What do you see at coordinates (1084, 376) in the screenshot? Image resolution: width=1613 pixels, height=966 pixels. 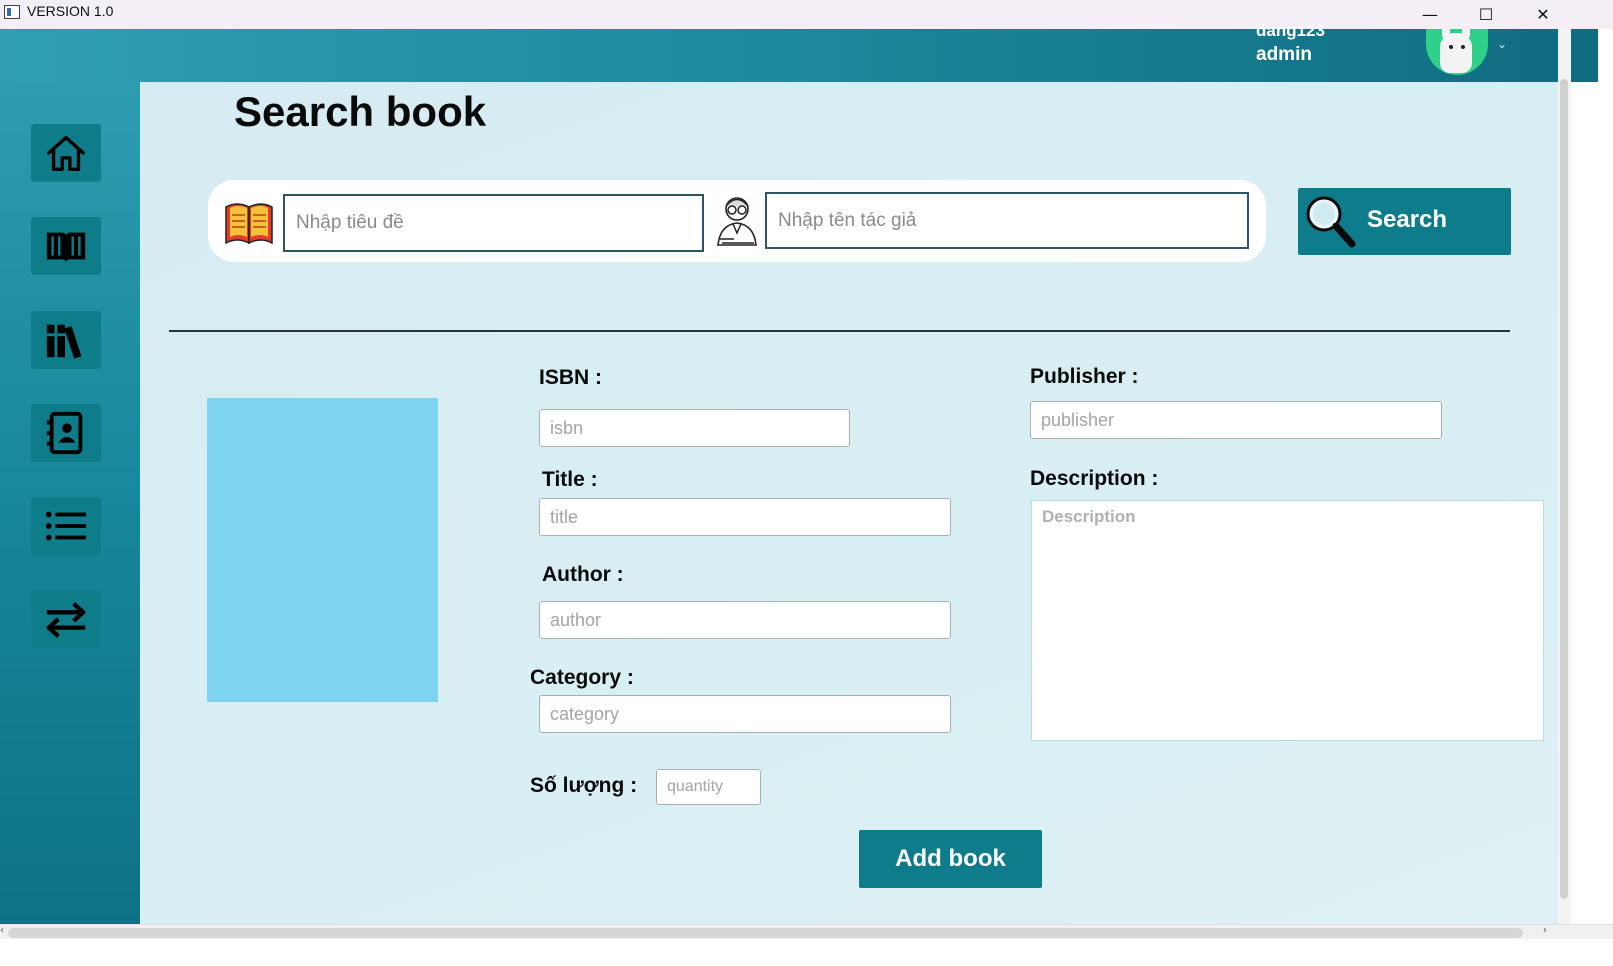 I see `publisher-label: Publisher :` at bounding box center [1084, 376].